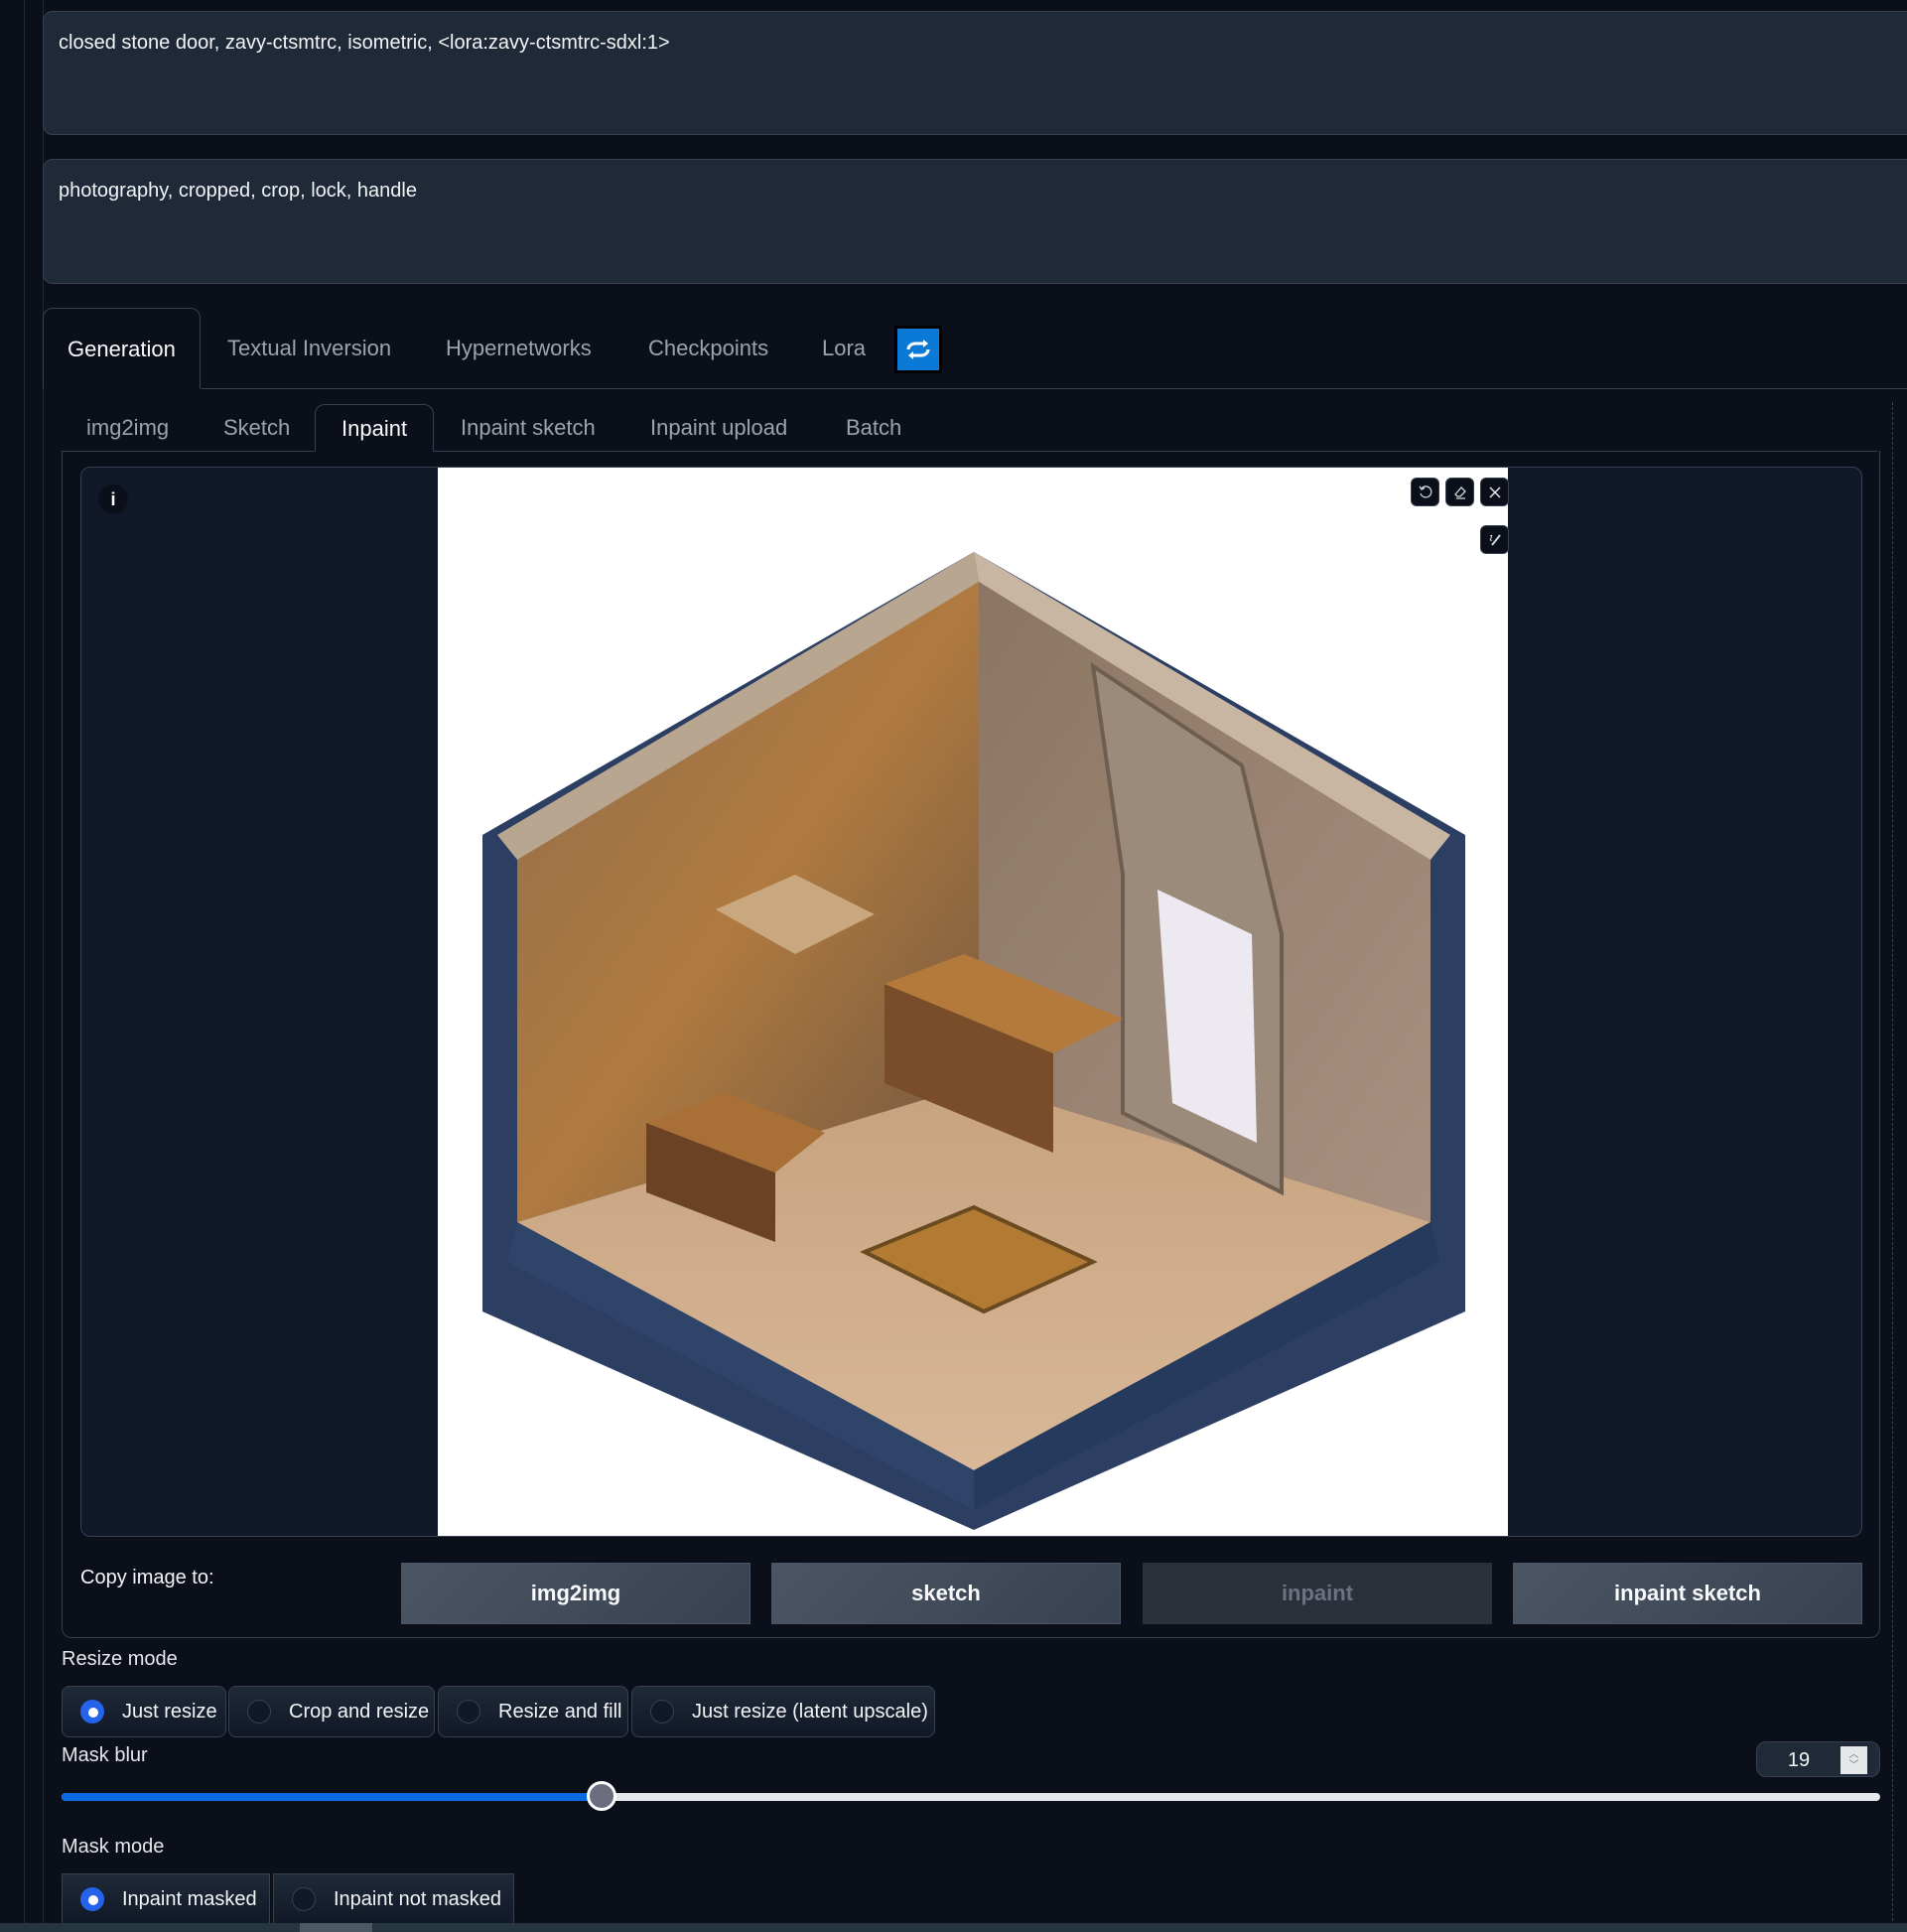 This screenshot has width=1907, height=1932. I want to click on tab-inpaint: Inpaint, so click(375, 428).